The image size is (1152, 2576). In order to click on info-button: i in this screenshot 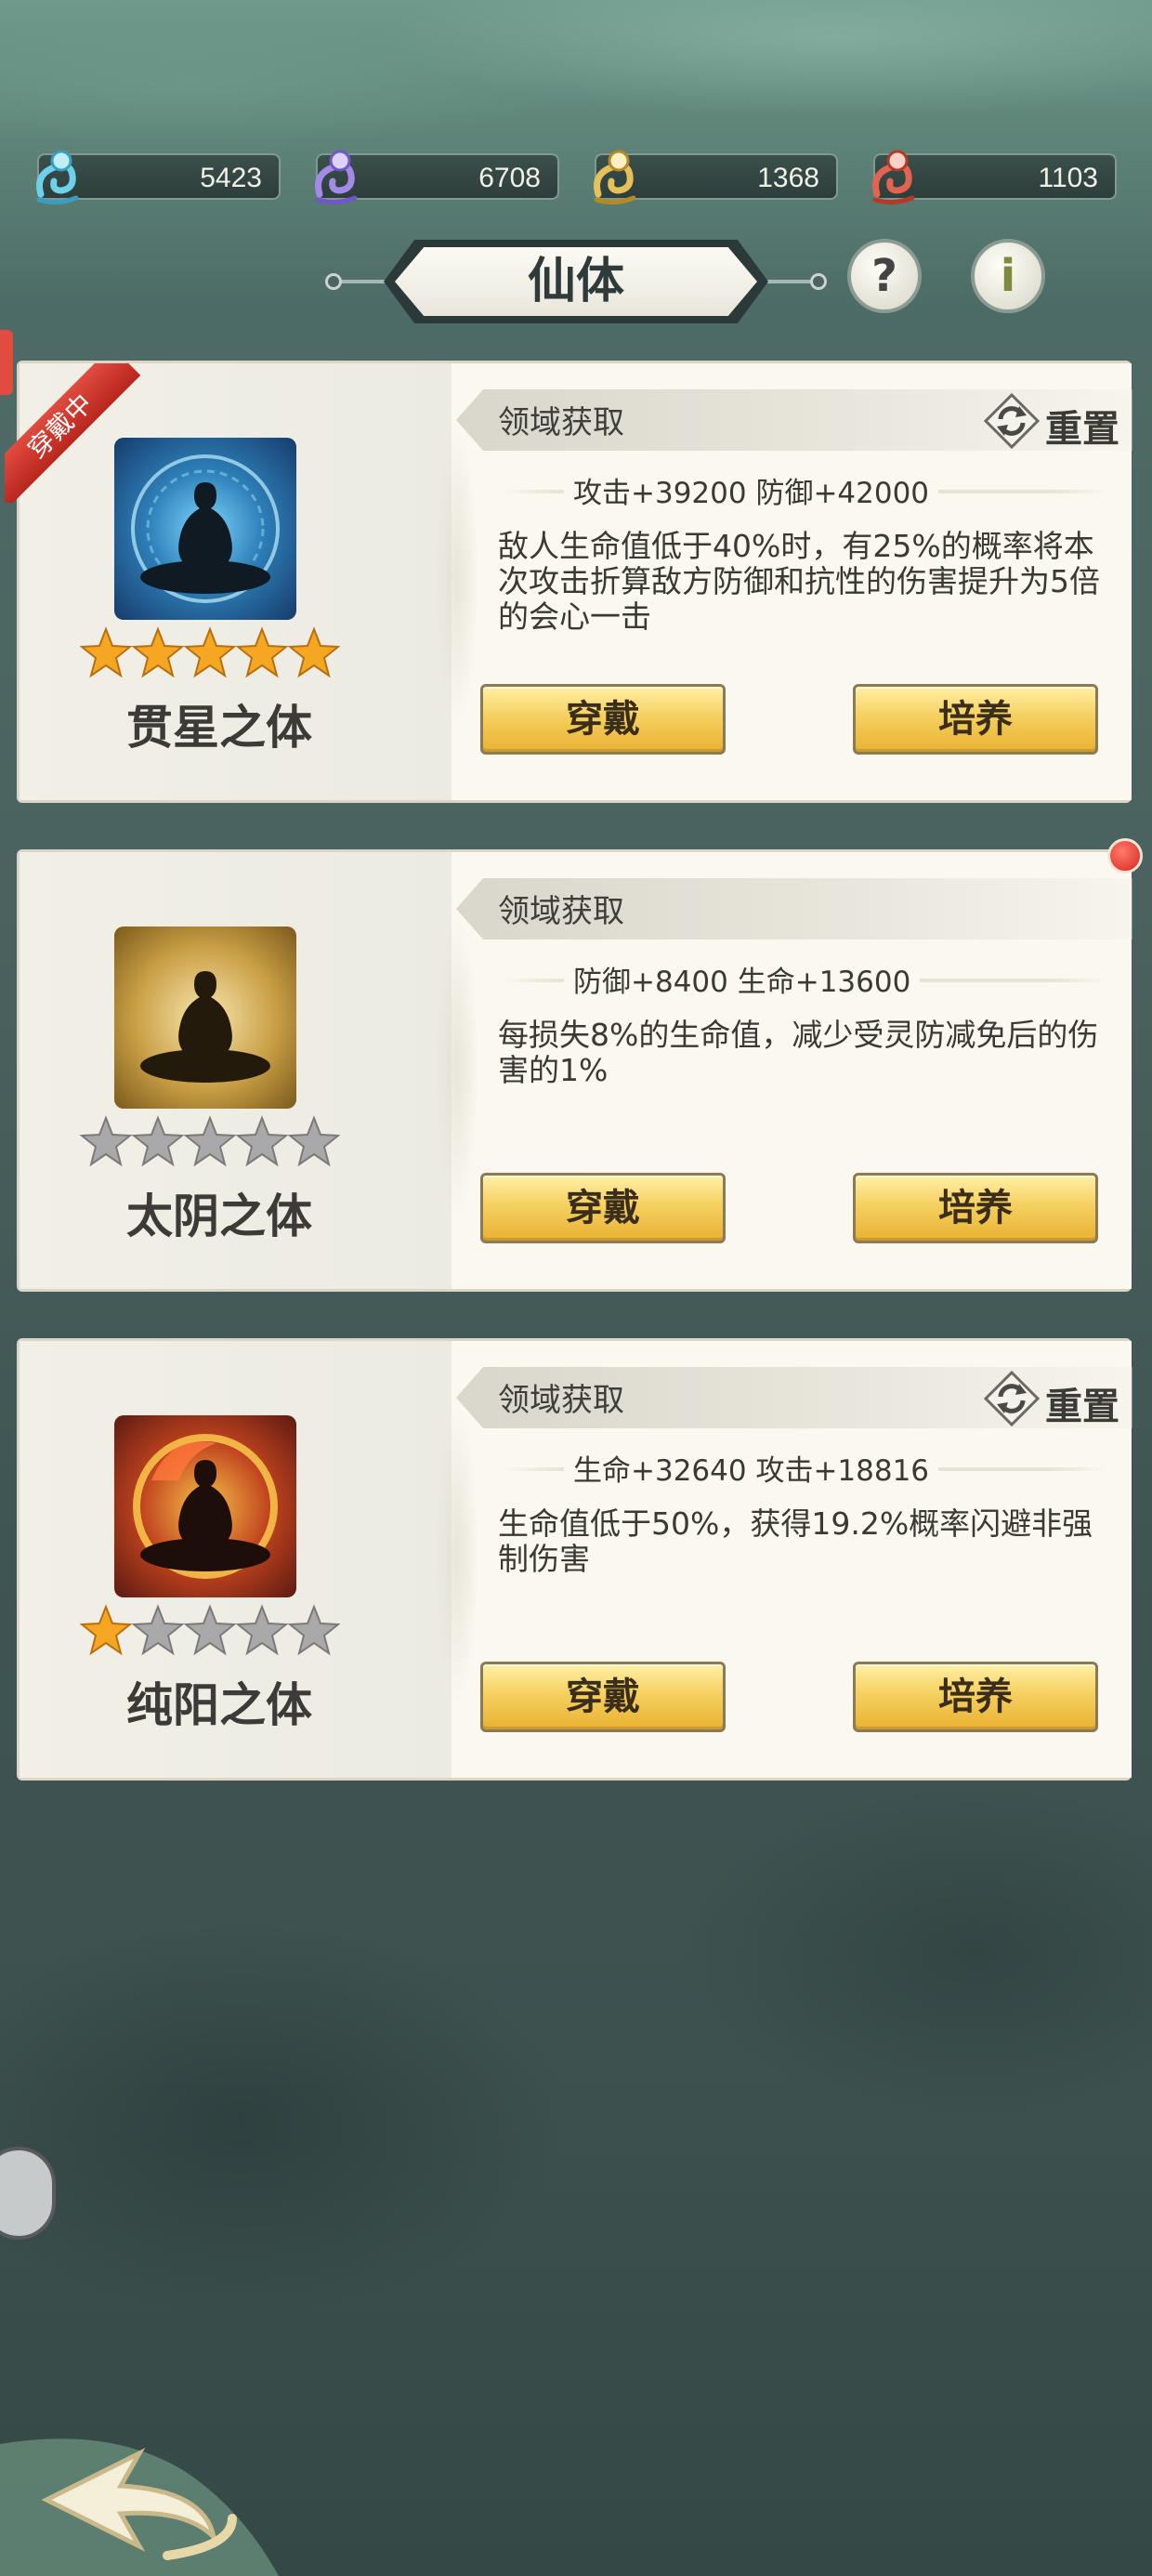, I will do `click(1008, 276)`.